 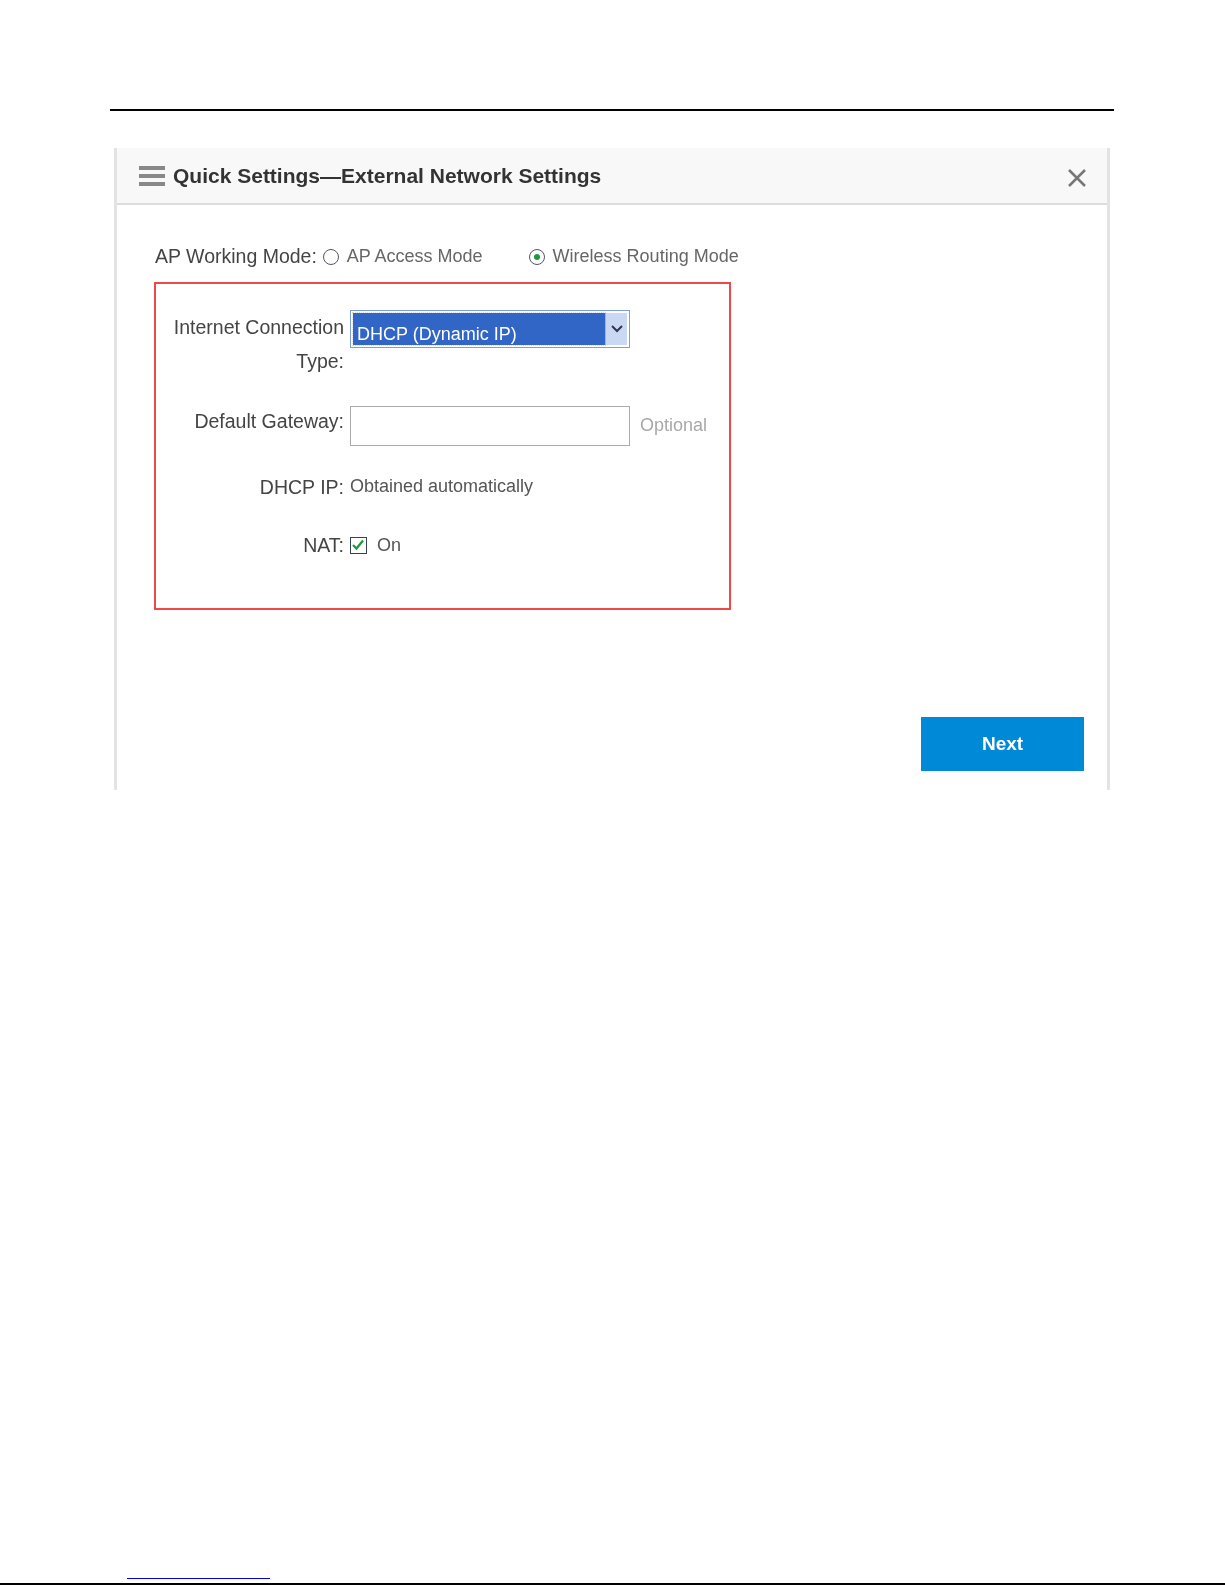 What do you see at coordinates (301, 488) in the screenshot?
I see `field-label: DHCP IP:` at bounding box center [301, 488].